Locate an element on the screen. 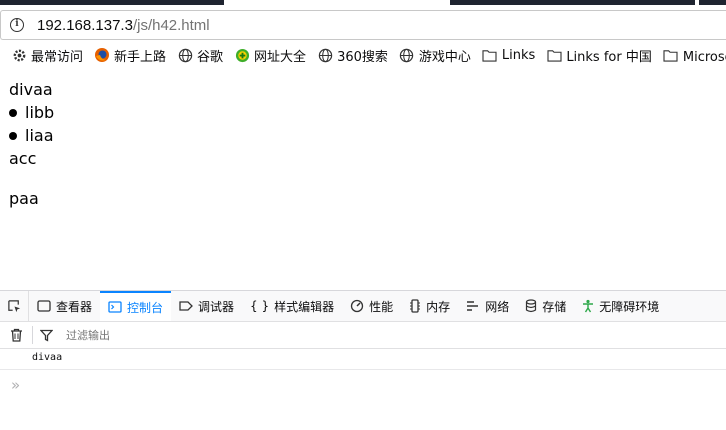  memory-icon is located at coordinates (415, 306).